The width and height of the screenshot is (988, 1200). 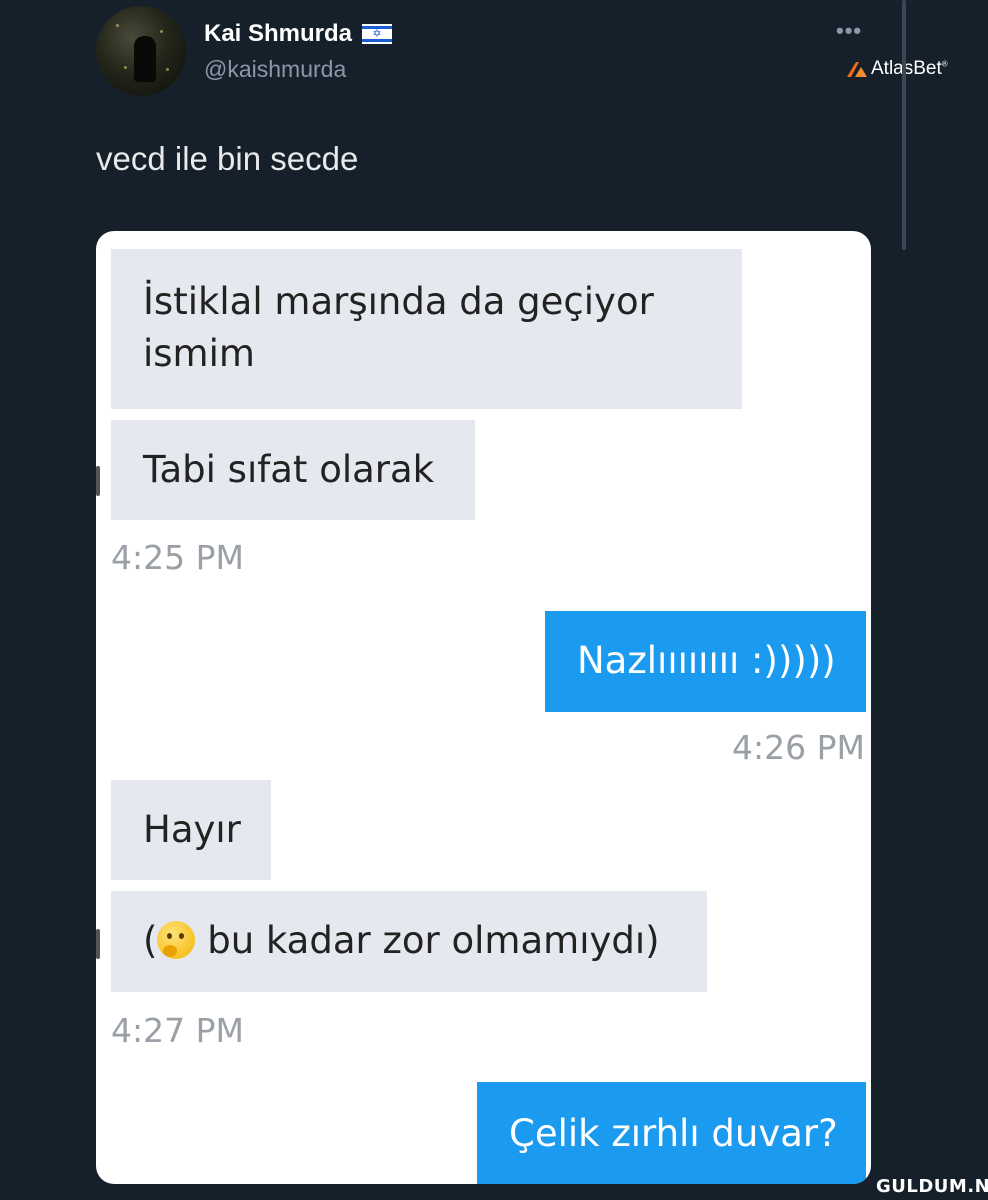 I want to click on scrollbar, so click(x=904, y=125).